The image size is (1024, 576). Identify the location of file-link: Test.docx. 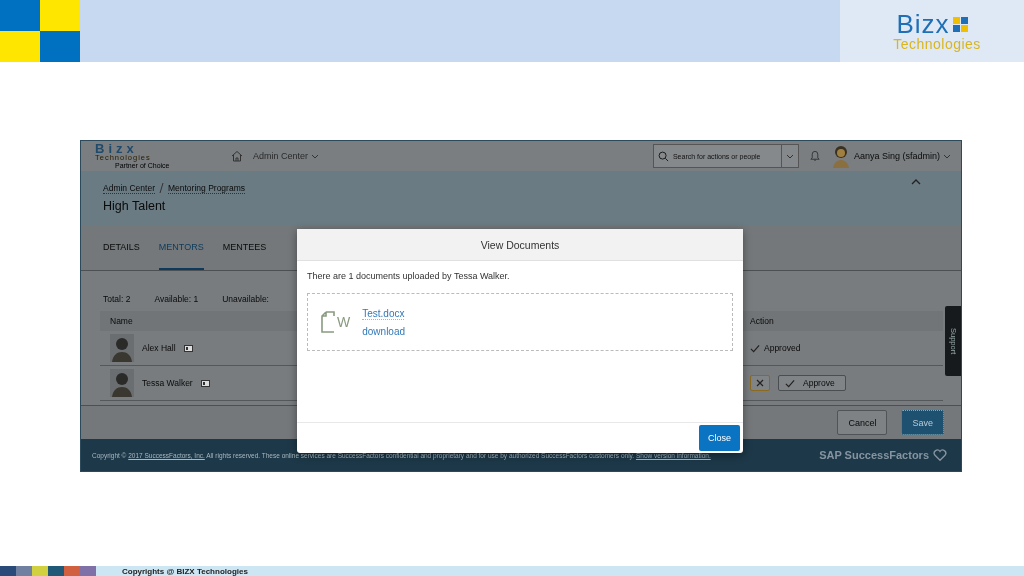
(383, 313).